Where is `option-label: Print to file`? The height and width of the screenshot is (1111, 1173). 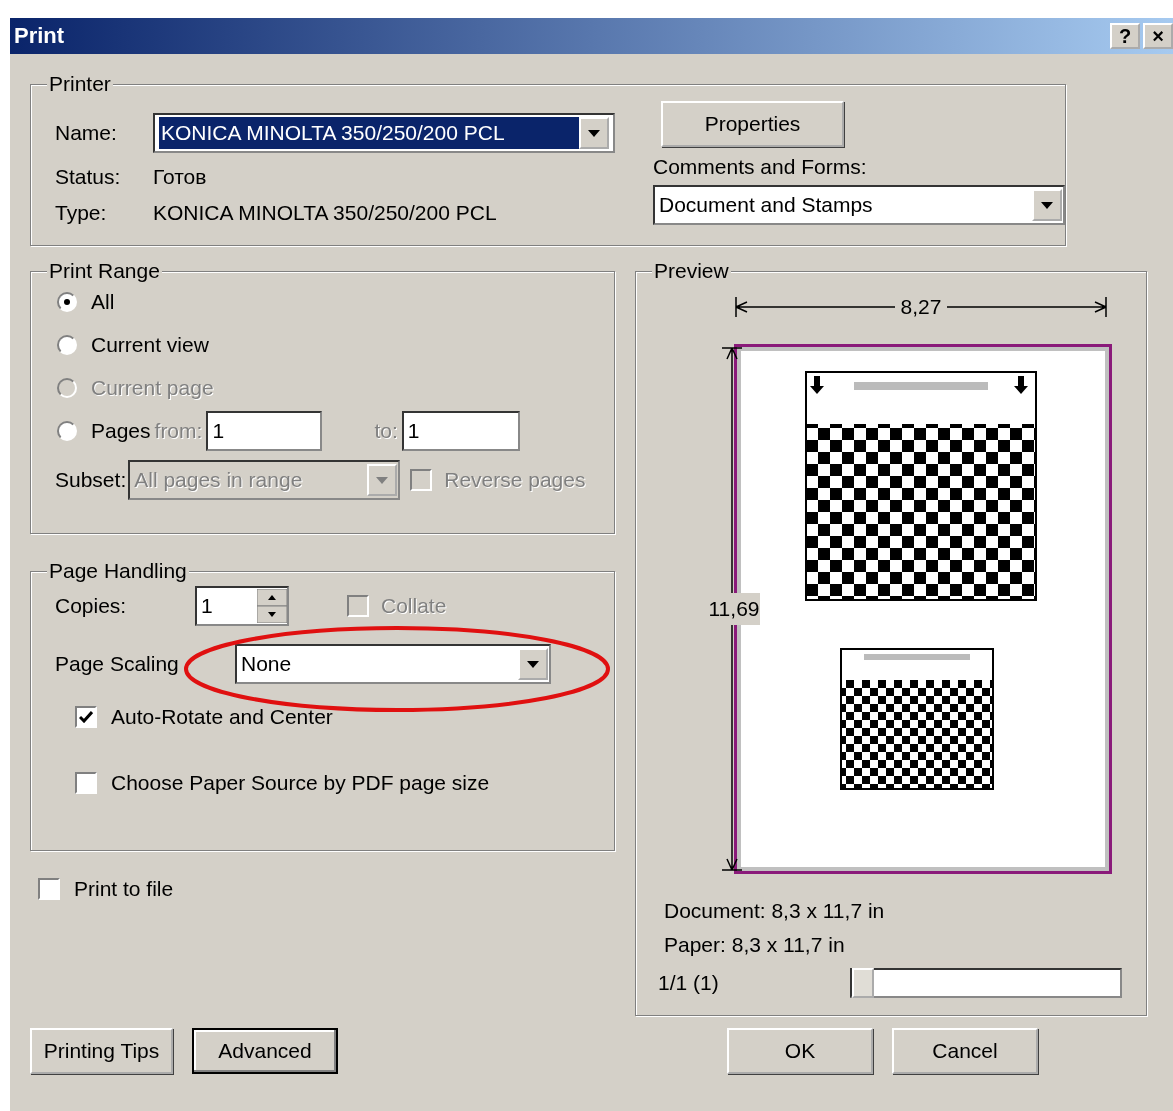
option-label: Print to file is located at coordinates (124, 889).